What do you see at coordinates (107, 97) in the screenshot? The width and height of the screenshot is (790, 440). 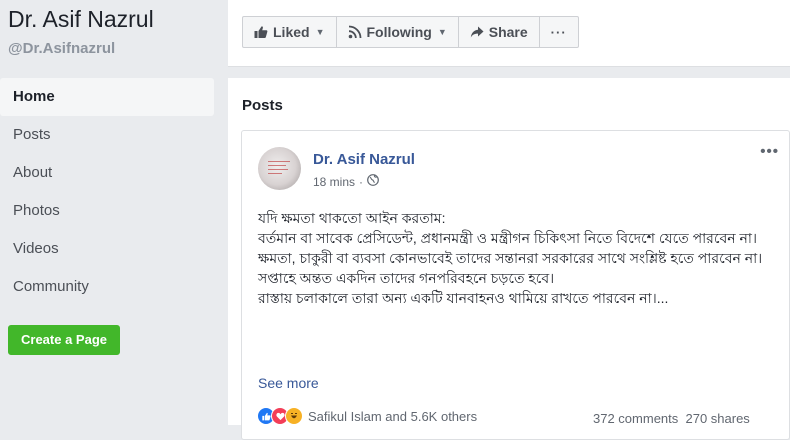 I see `nav-item-home: Home` at bounding box center [107, 97].